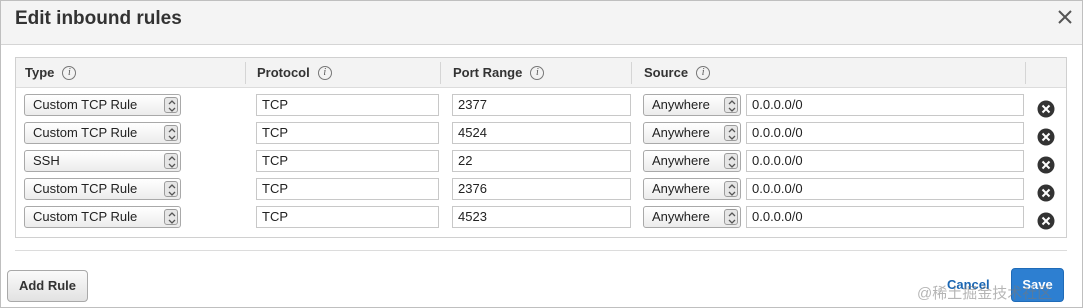 This screenshot has height=308, width=1083. What do you see at coordinates (46, 160) in the screenshot?
I see `type-select-value: SSH` at bounding box center [46, 160].